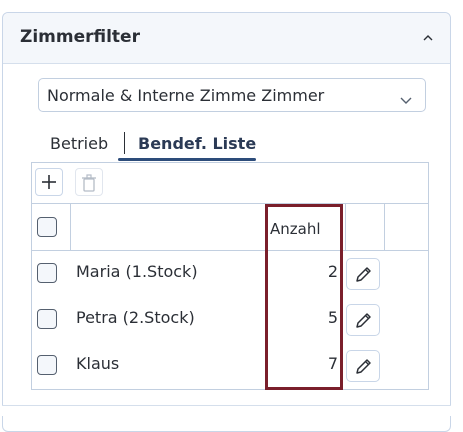 The image size is (463, 432). Describe the element at coordinates (47, 227) in the screenshot. I see `select-all-checkbox` at that location.